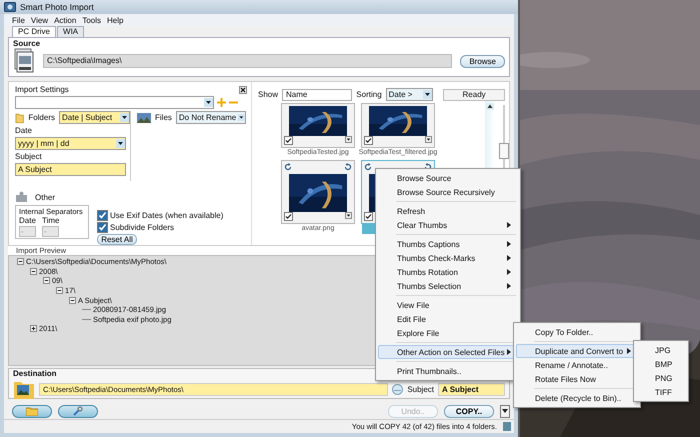 This screenshot has height=437, width=700. Describe the element at coordinates (448, 305) in the screenshot. I see `menu-item: View File` at that location.